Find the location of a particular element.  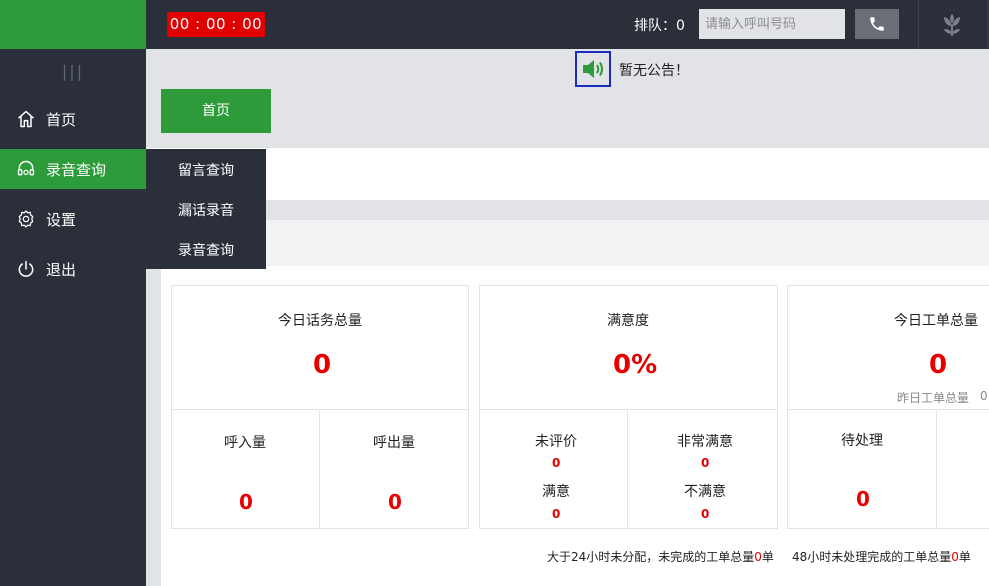

satisfied-value: 0 is located at coordinates (556, 514).